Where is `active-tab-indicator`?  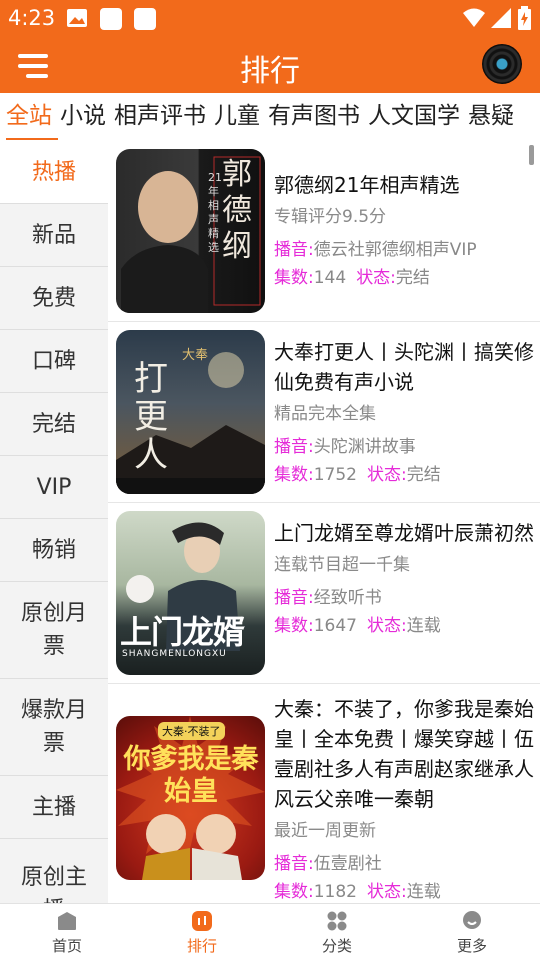
active-tab-indicator is located at coordinates (32, 139).